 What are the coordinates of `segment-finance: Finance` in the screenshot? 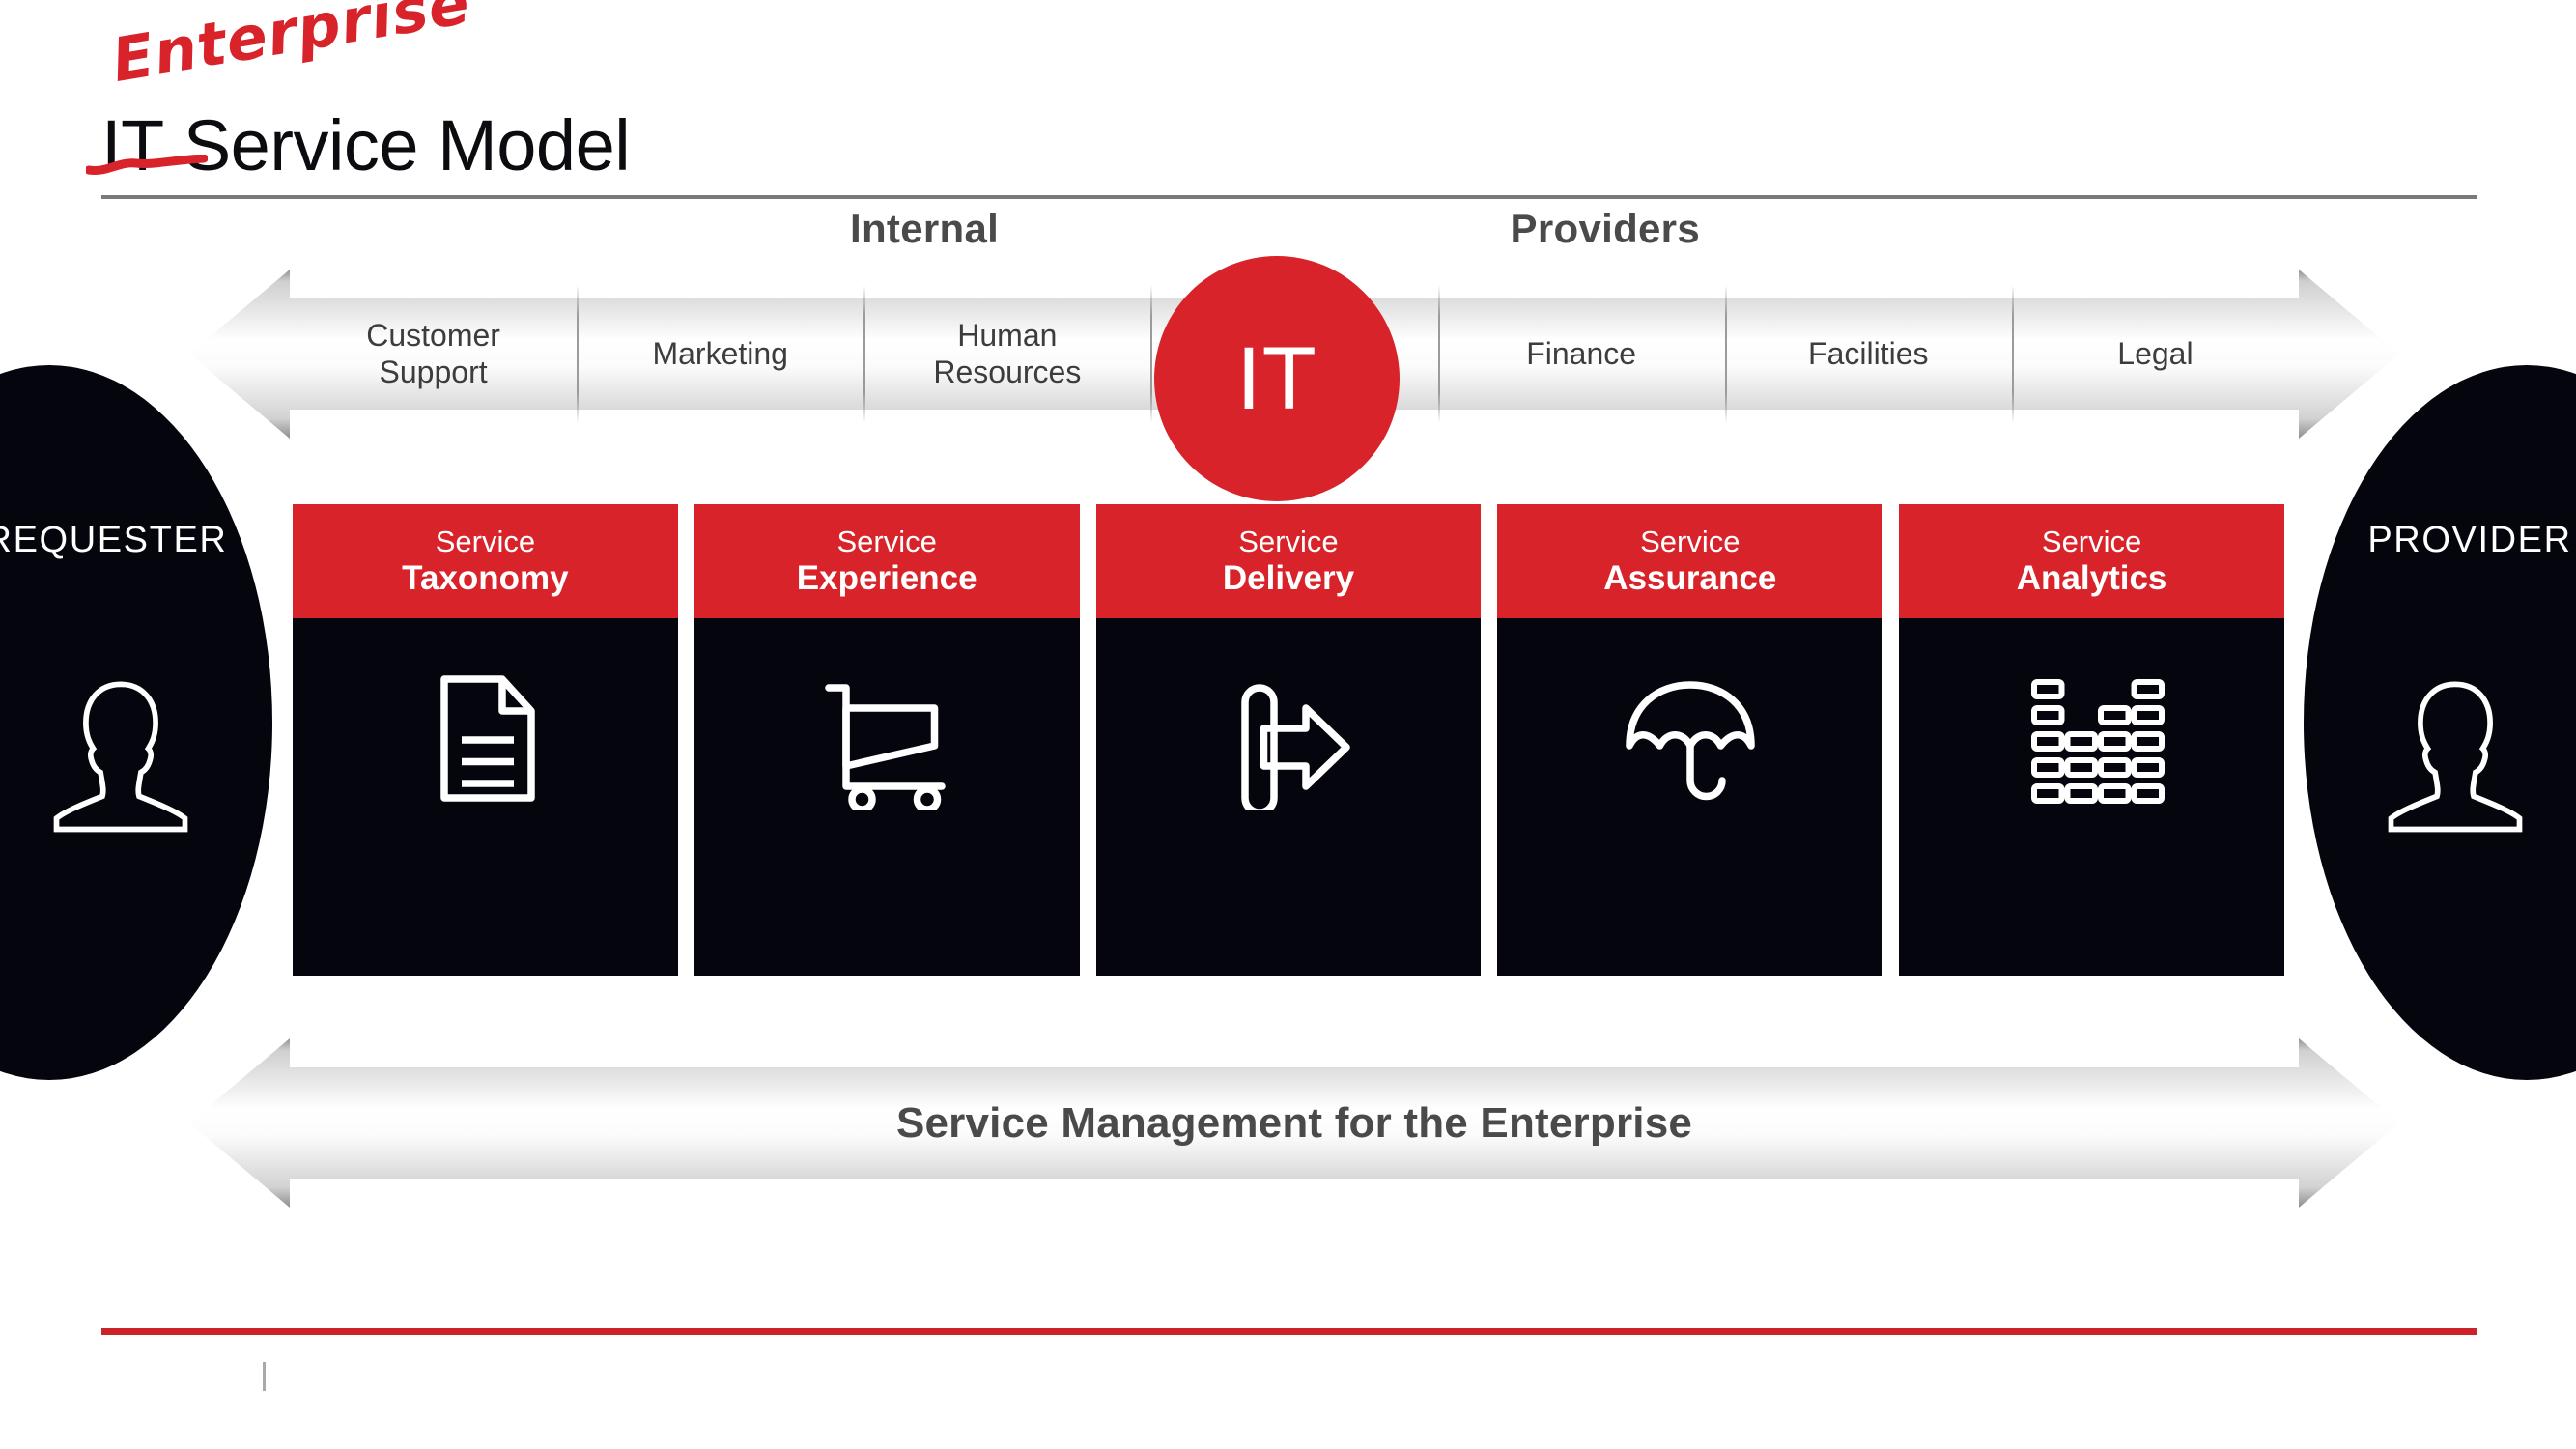 It's located at (1581, 354).